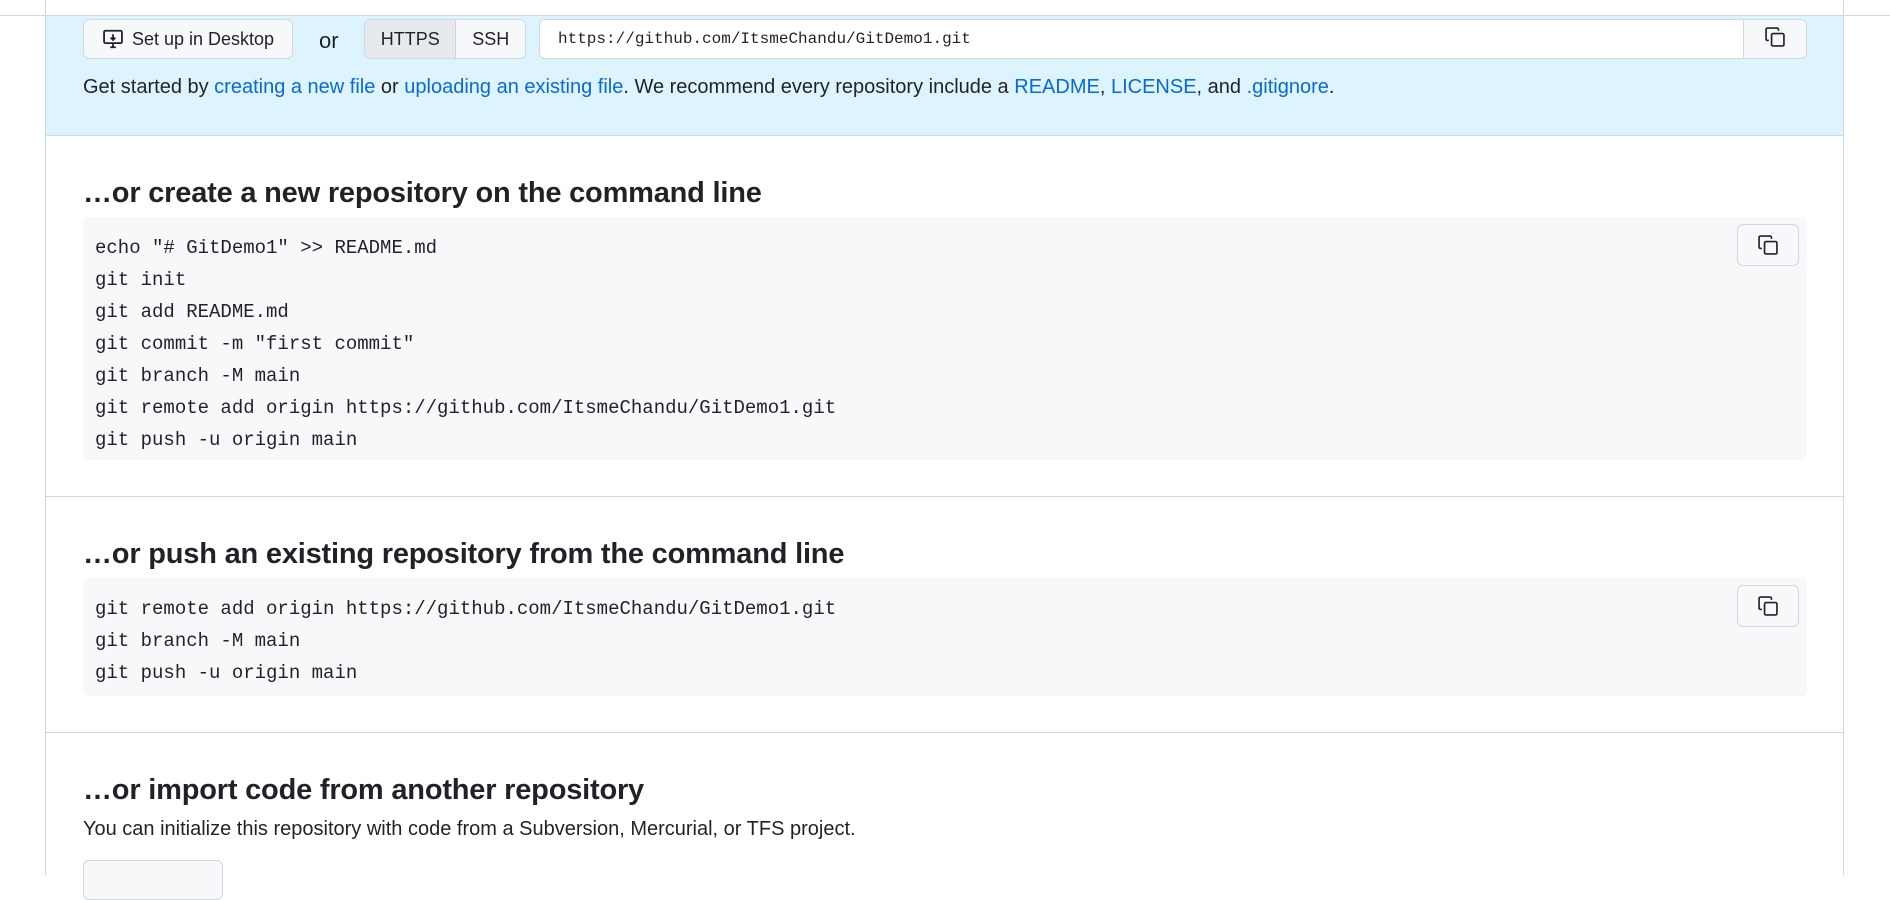  What do you see at coordinates (363, 790) in the screenshot?
I see `import-code-heading: …or import code from another repository` at bounding box center [363, 790].